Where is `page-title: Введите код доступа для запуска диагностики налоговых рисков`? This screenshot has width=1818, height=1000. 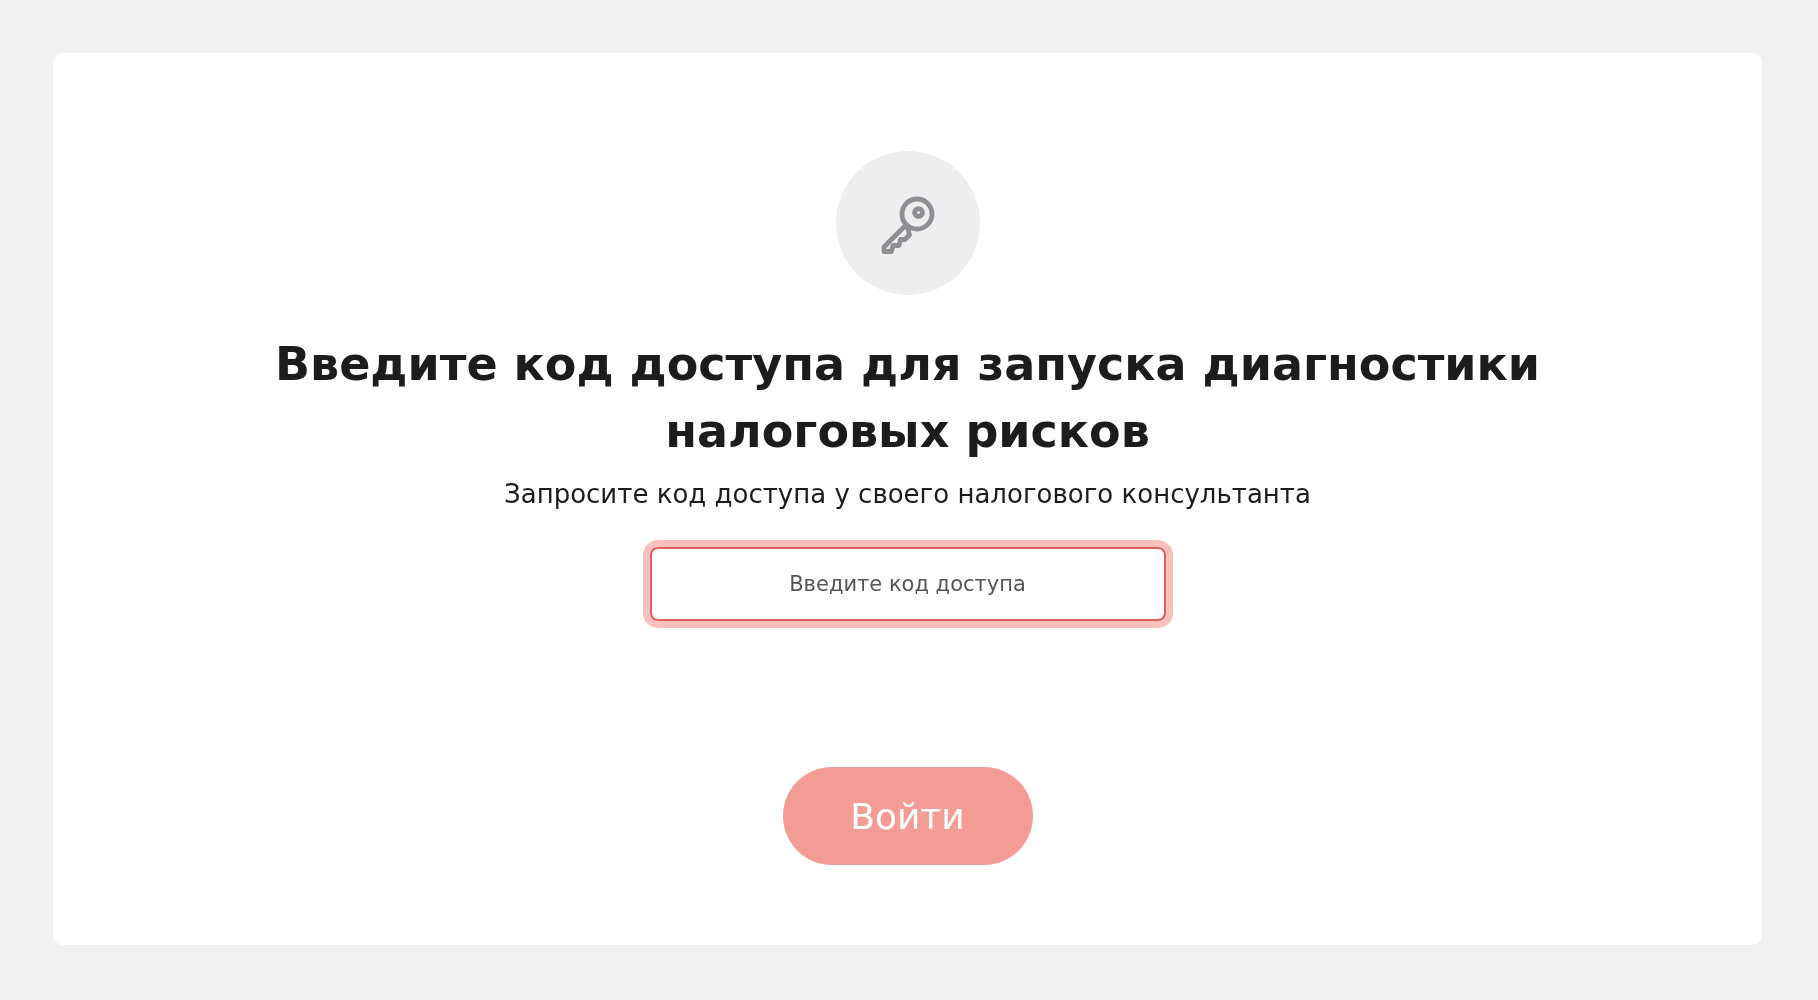
page-title: Введите код доступа для запуска диагностики налоговых рисков is located at coordinates (907, 398).